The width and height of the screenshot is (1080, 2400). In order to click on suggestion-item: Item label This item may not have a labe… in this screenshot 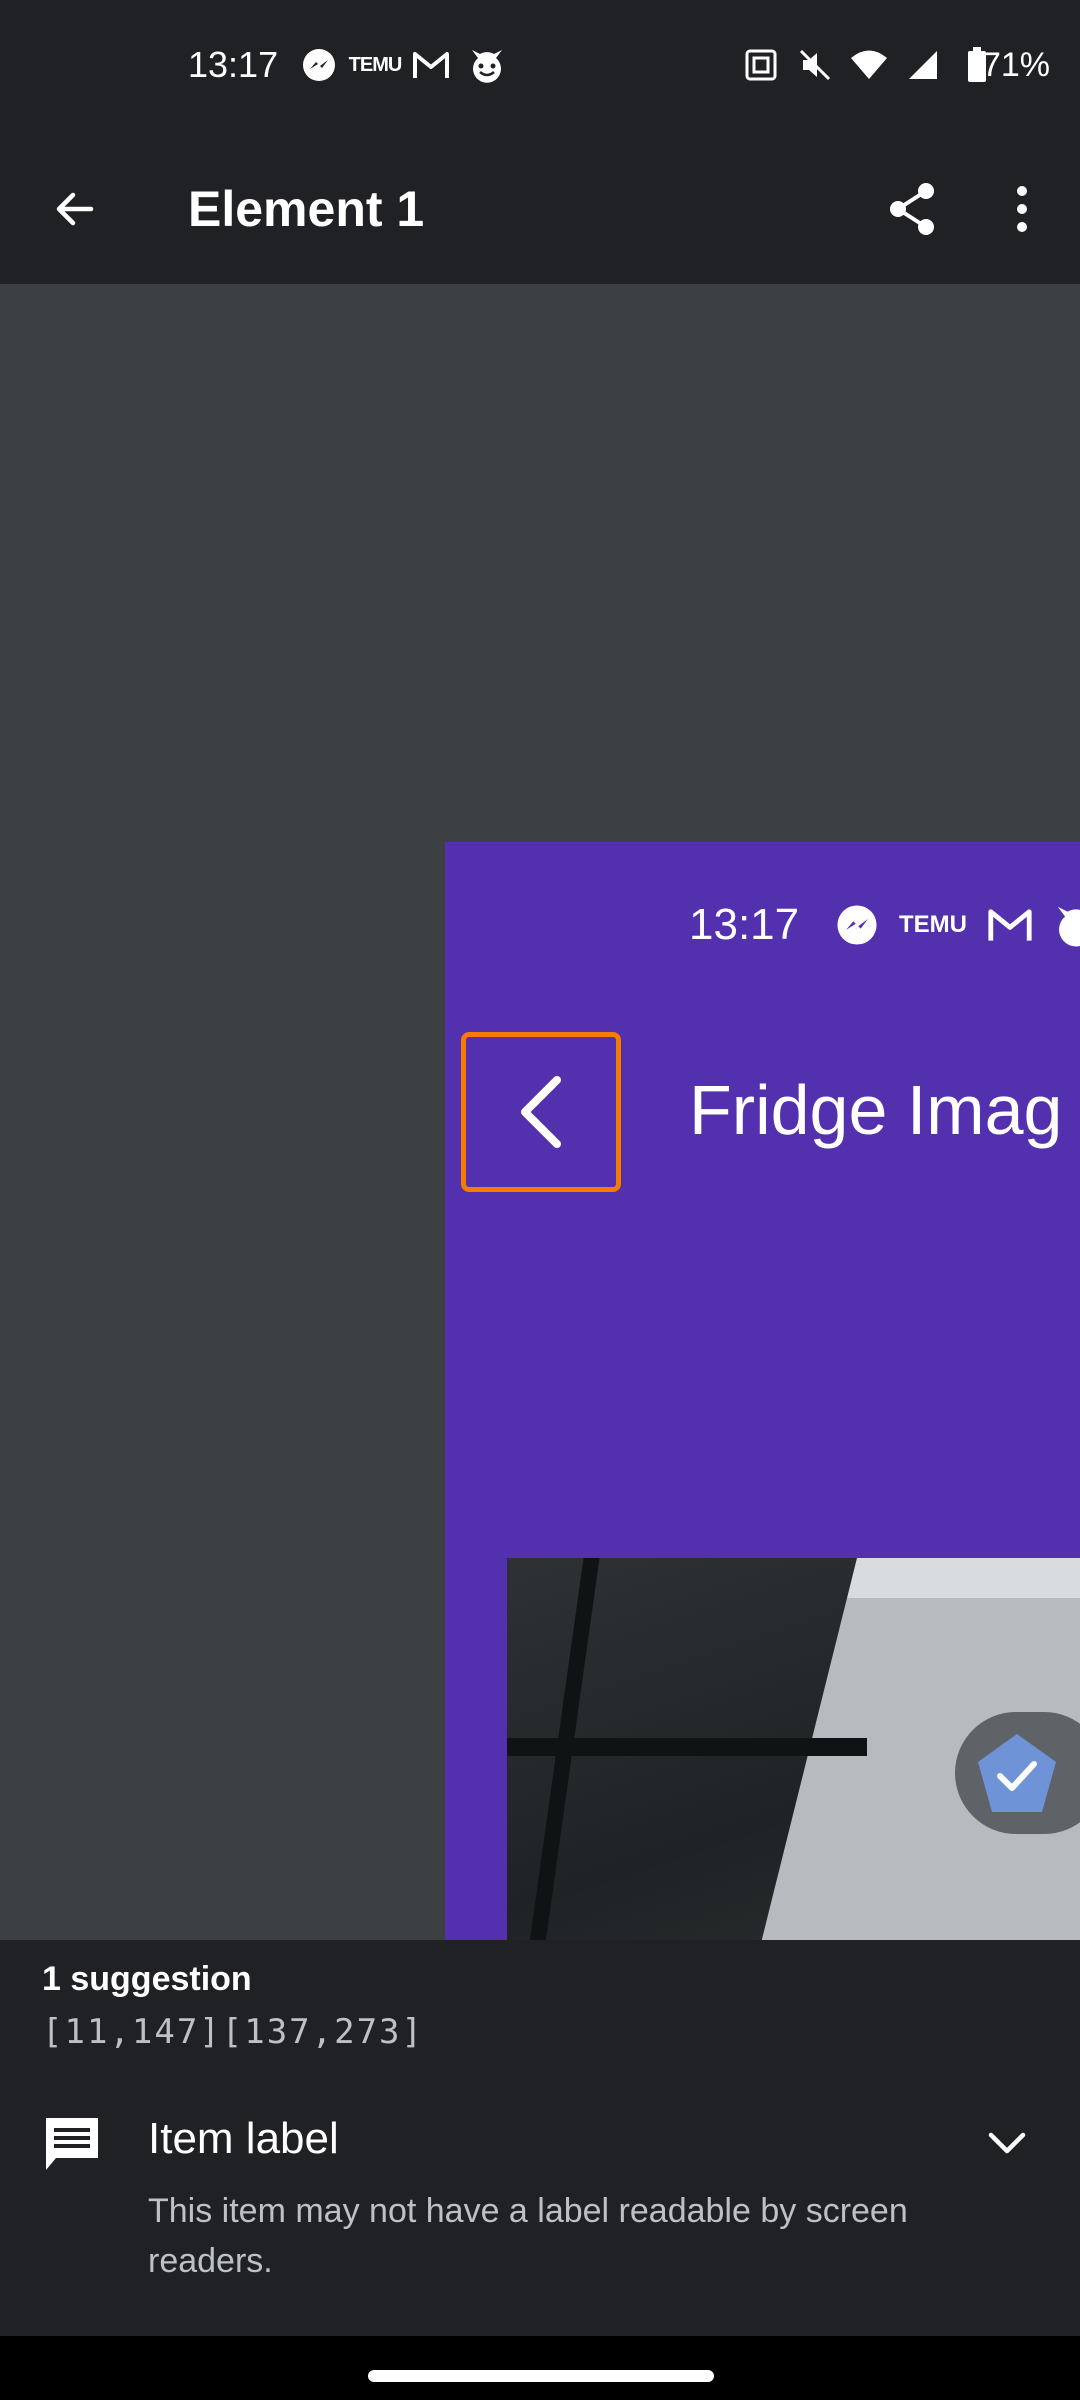, I will do `click(540, 2209)`.